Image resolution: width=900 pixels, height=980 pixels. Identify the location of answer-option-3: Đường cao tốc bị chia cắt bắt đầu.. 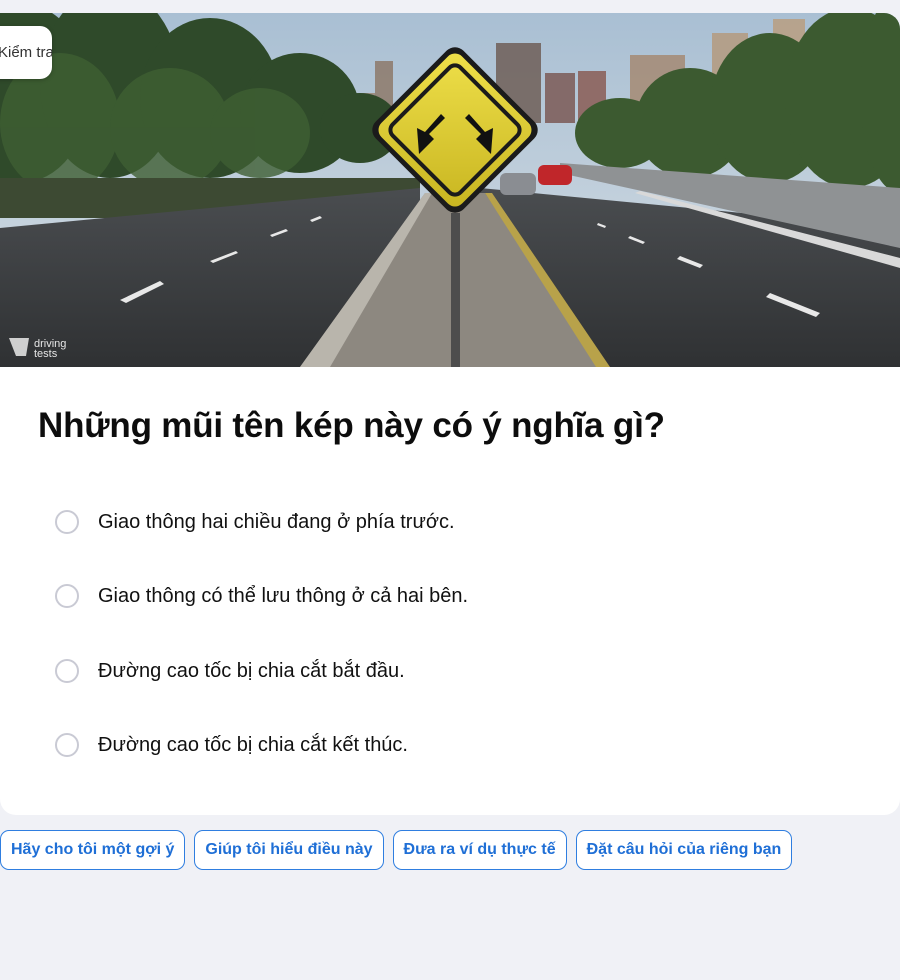
(230, 671).